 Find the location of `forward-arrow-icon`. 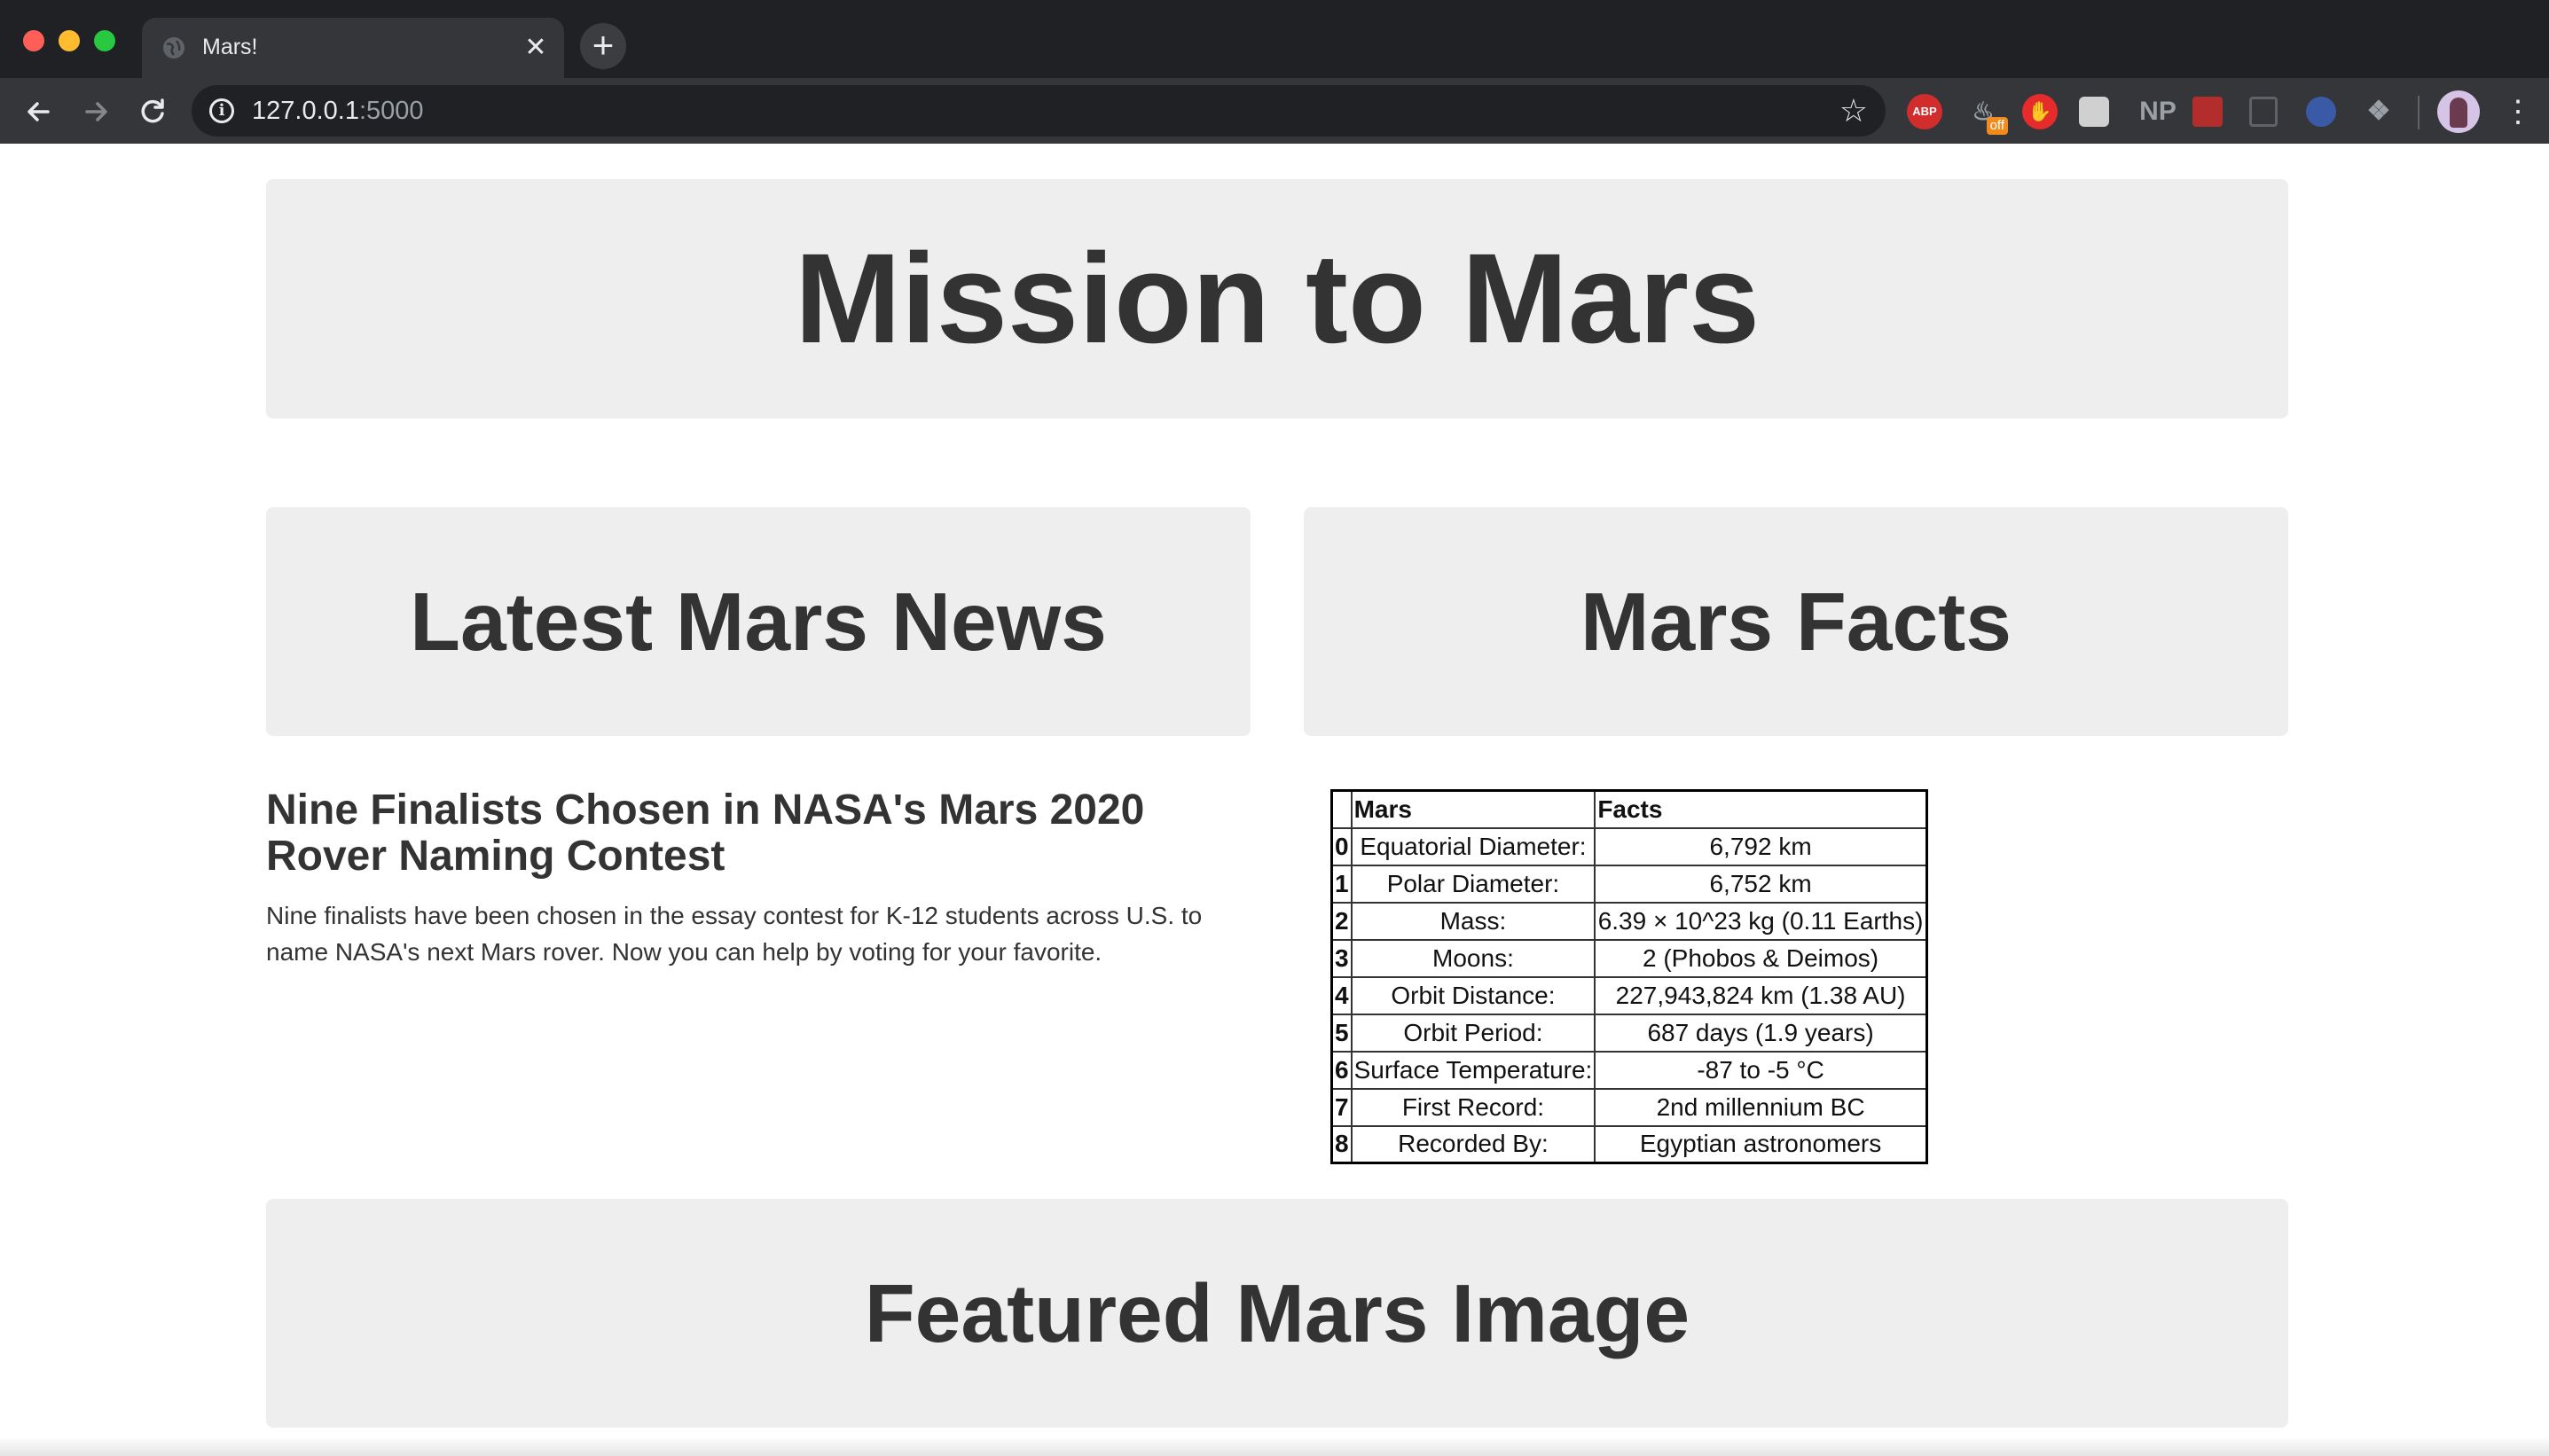

forward-arrow-icon is located at coordinates (96, 111).